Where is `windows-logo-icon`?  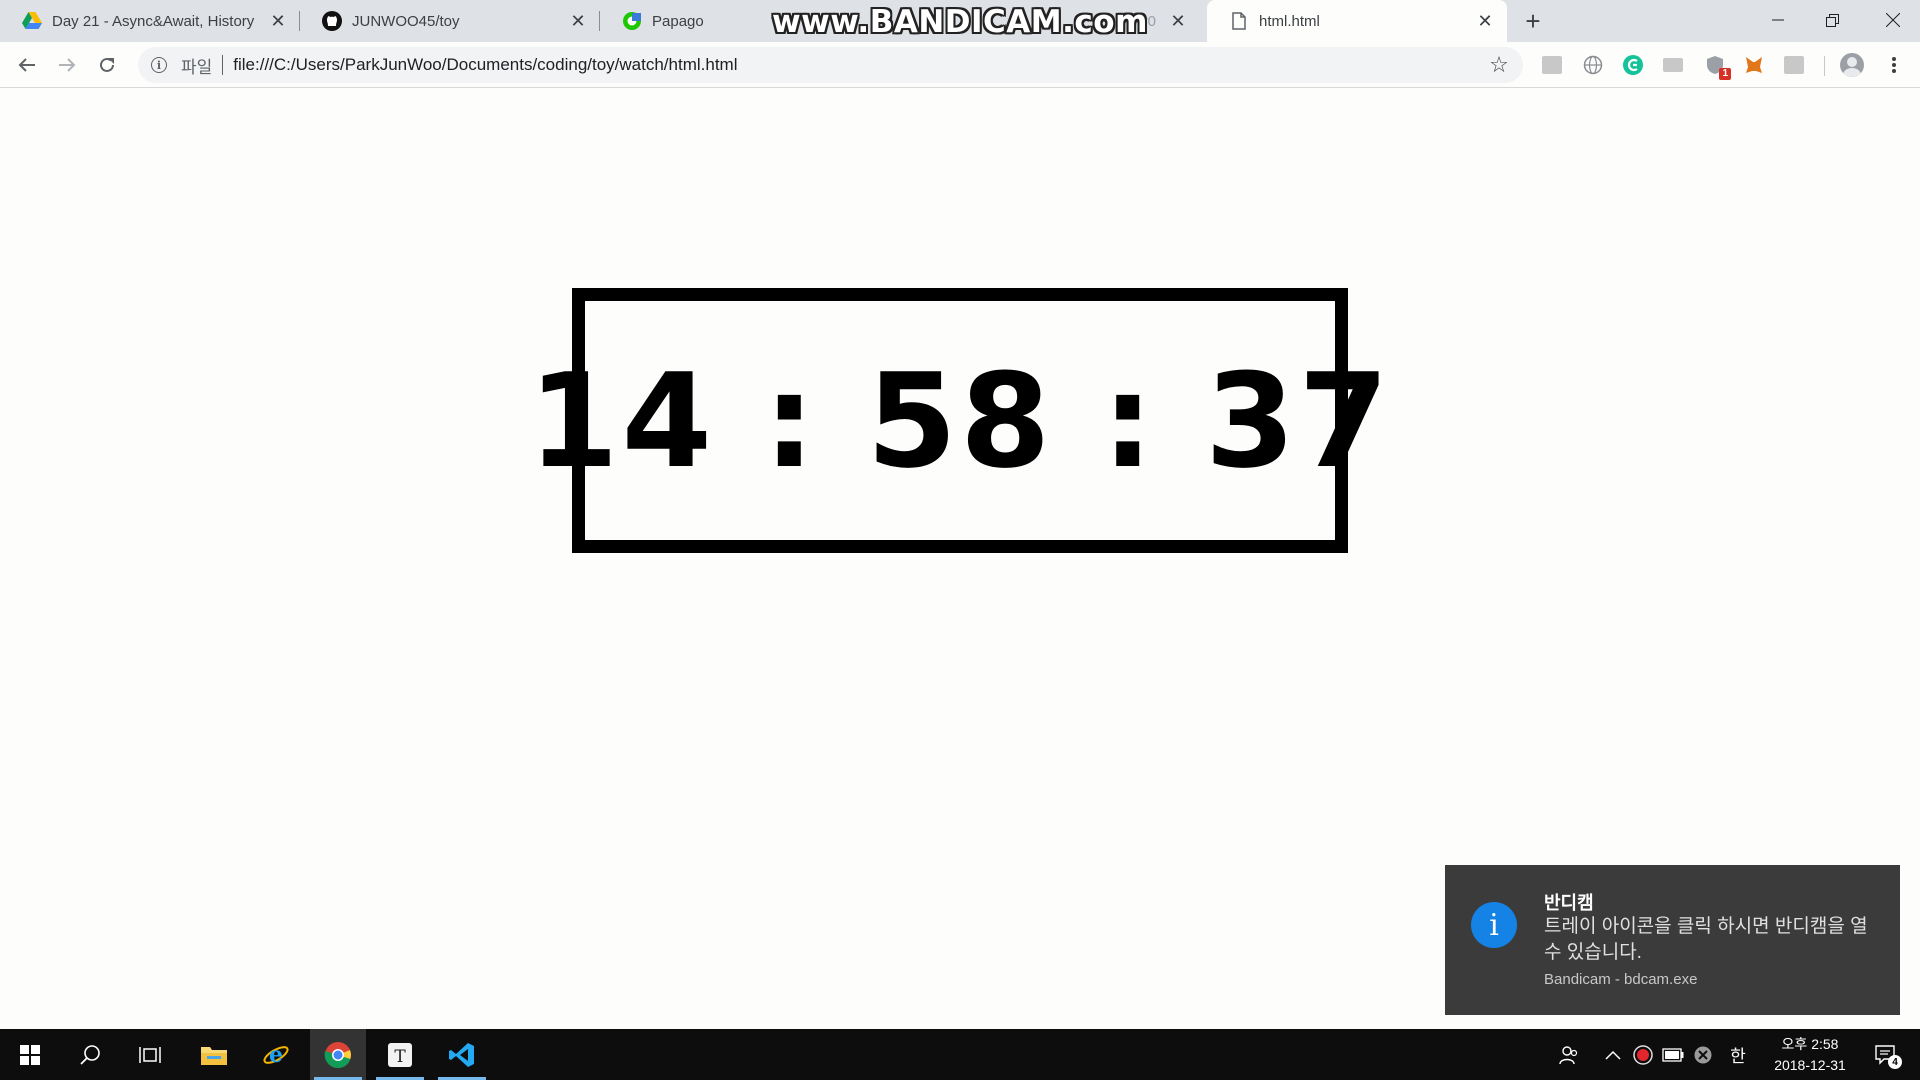
windows-logo-icon is located at coordinates (30, 1054).